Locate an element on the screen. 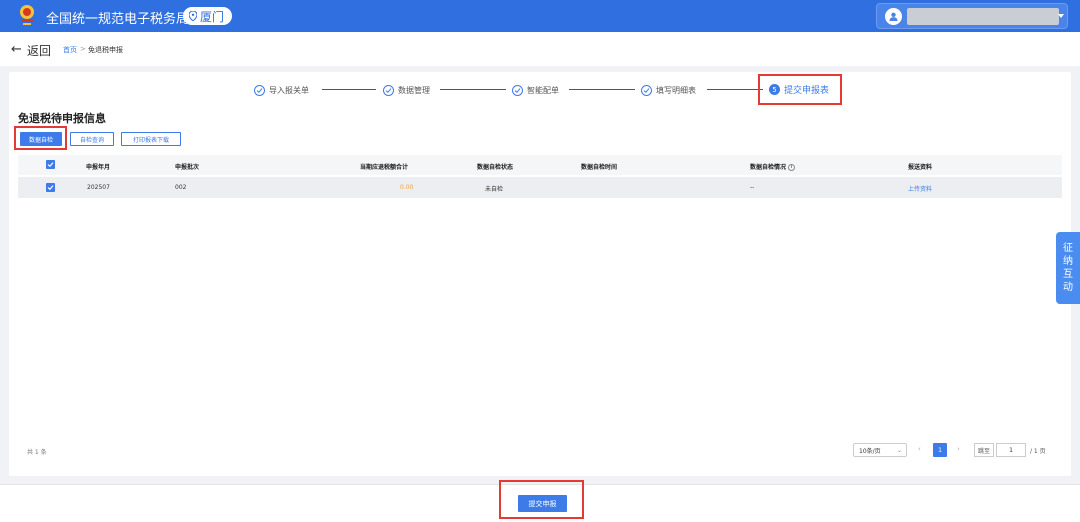  print-download-button: 打印报表下载 is located at coordinates (151, 139).